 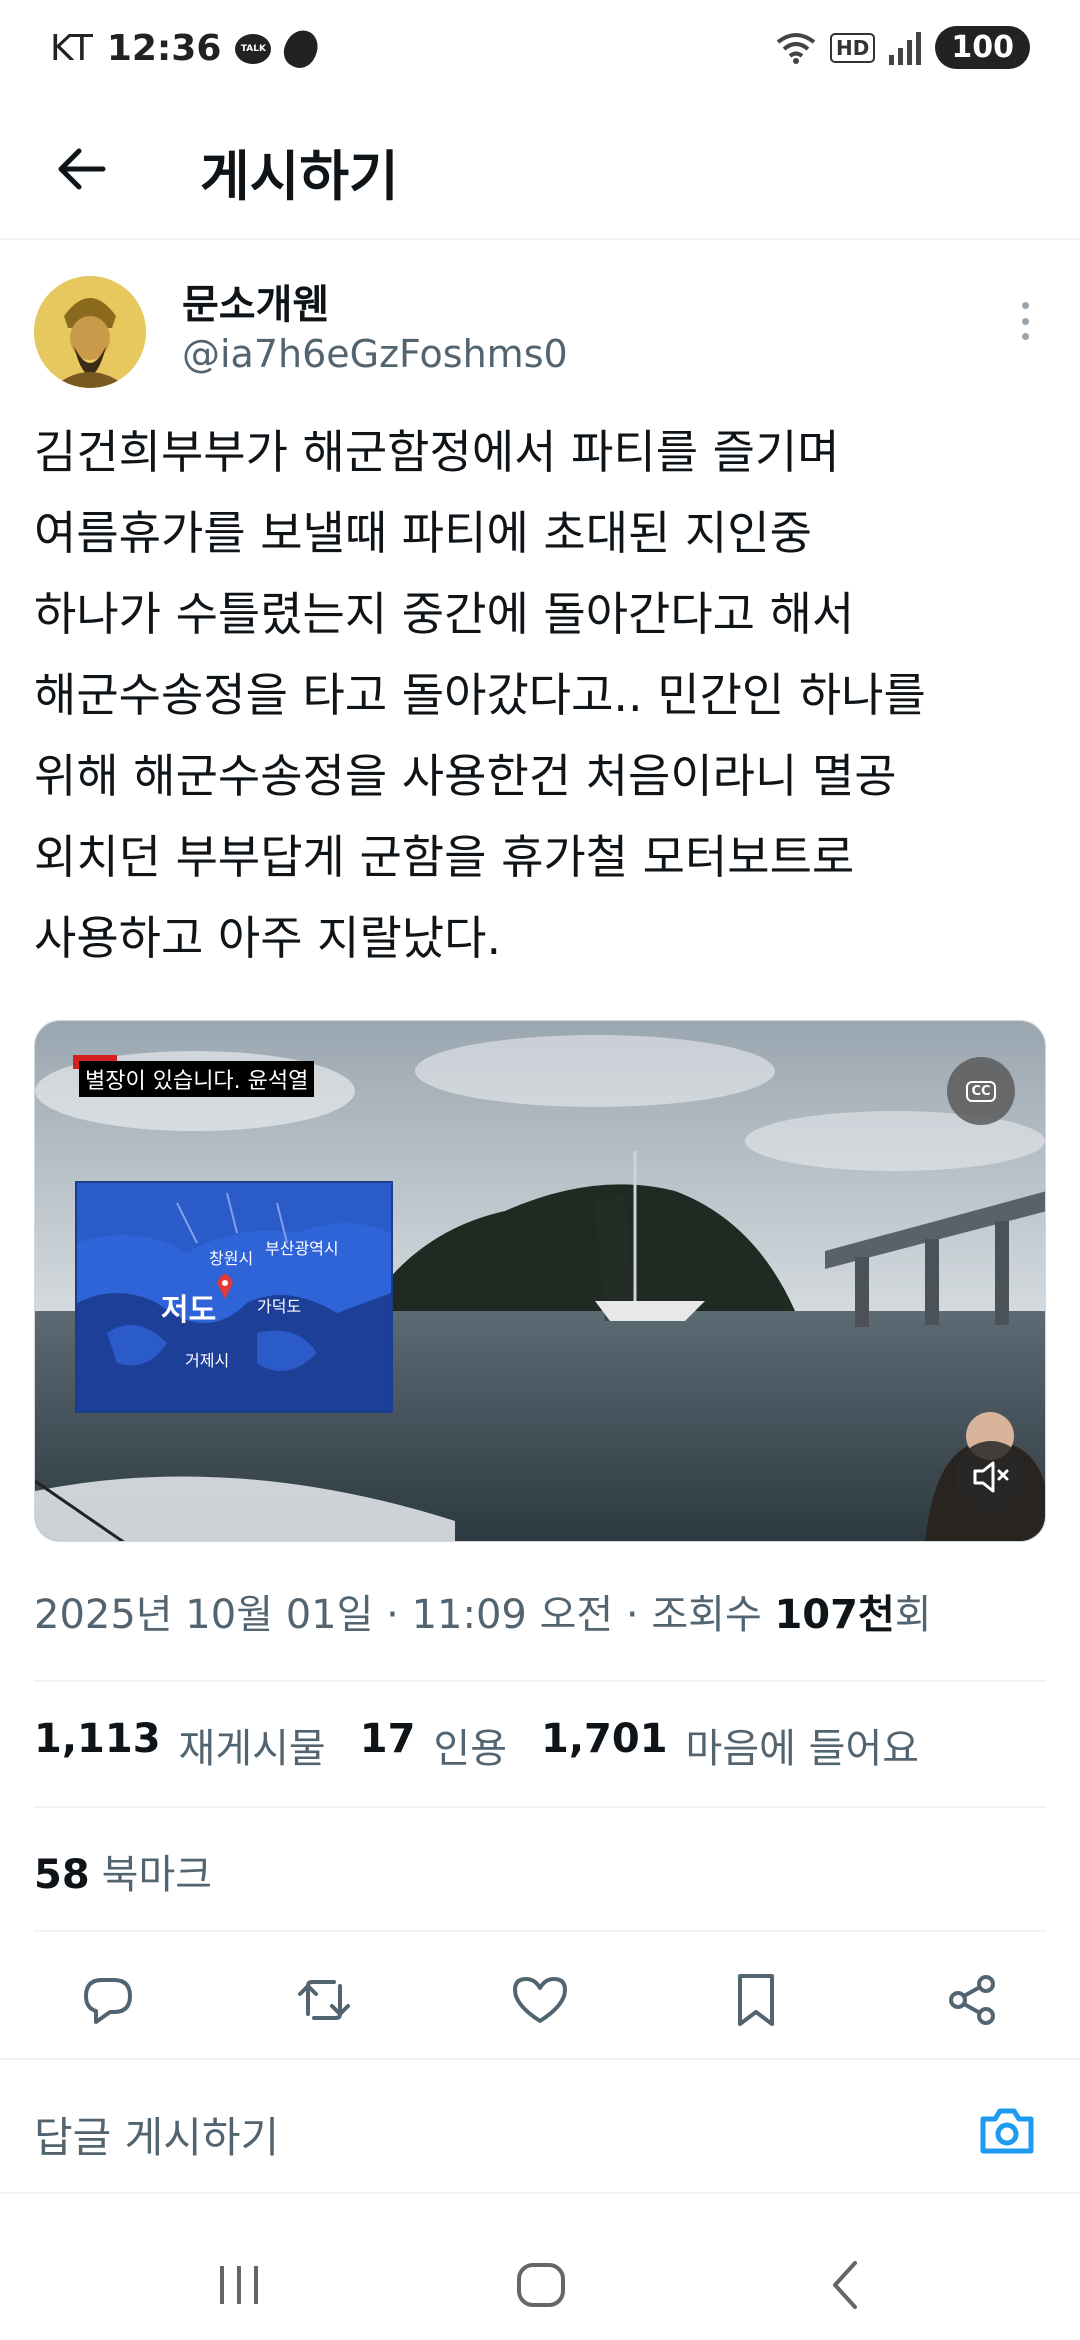 What do you see at coordinates (982, 47) in the screenshot?
I see `battery-indicator: 100` at bounding box center [982, 47].